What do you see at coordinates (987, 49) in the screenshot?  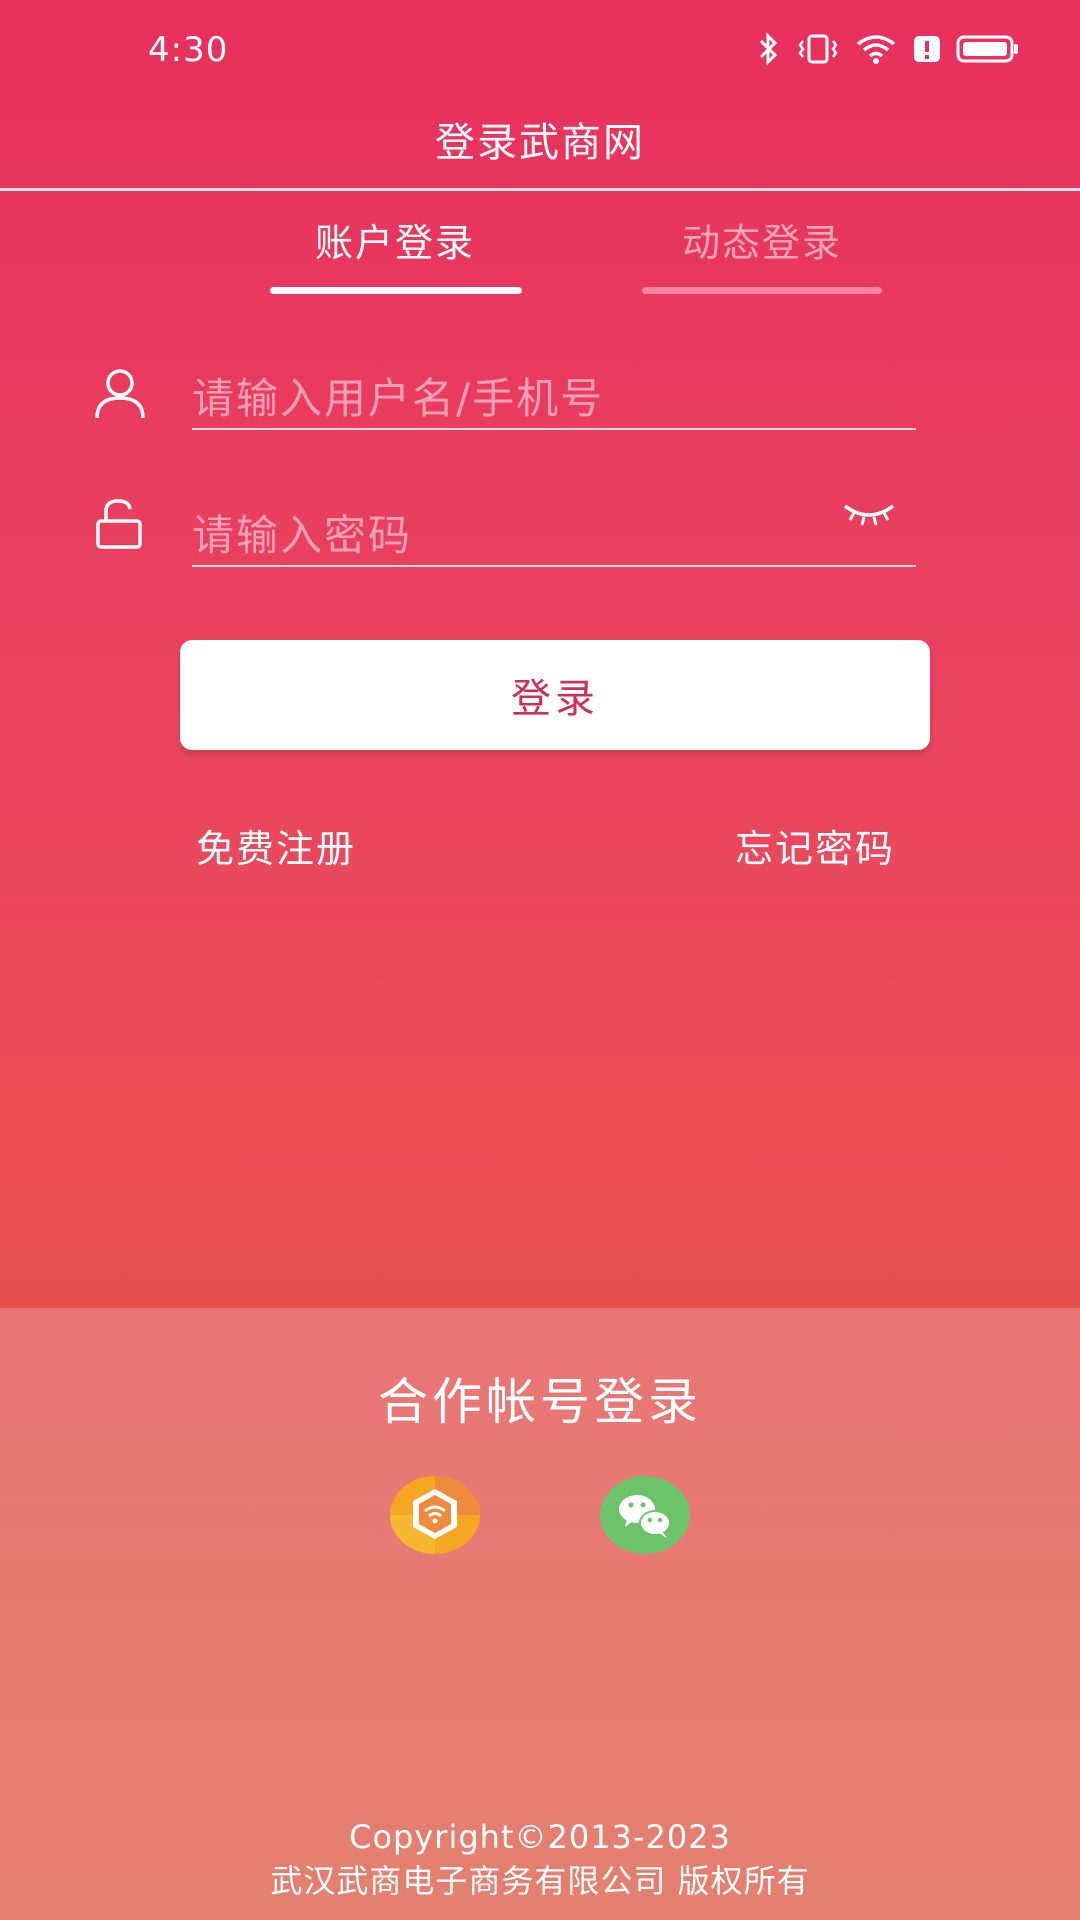 I see `battery-icon` at bounding box center [987, 49].